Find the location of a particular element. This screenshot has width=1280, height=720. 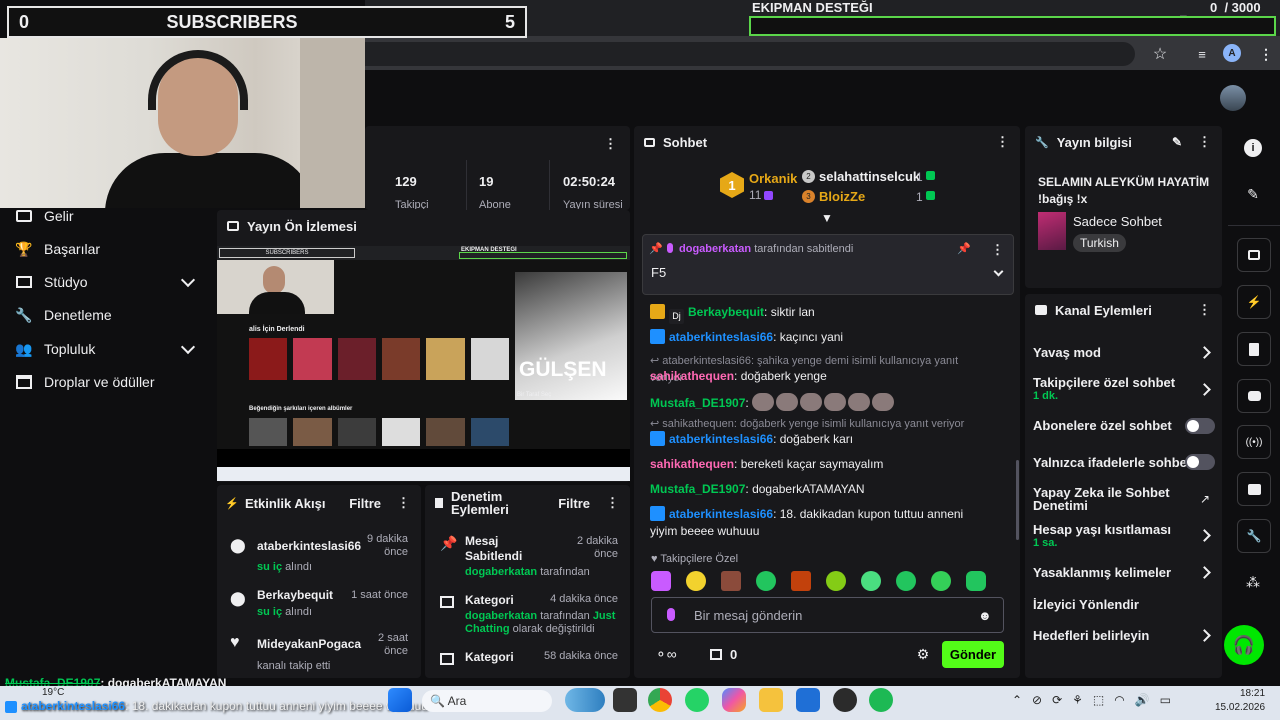

address-bar is located at coordinates (750, 54).